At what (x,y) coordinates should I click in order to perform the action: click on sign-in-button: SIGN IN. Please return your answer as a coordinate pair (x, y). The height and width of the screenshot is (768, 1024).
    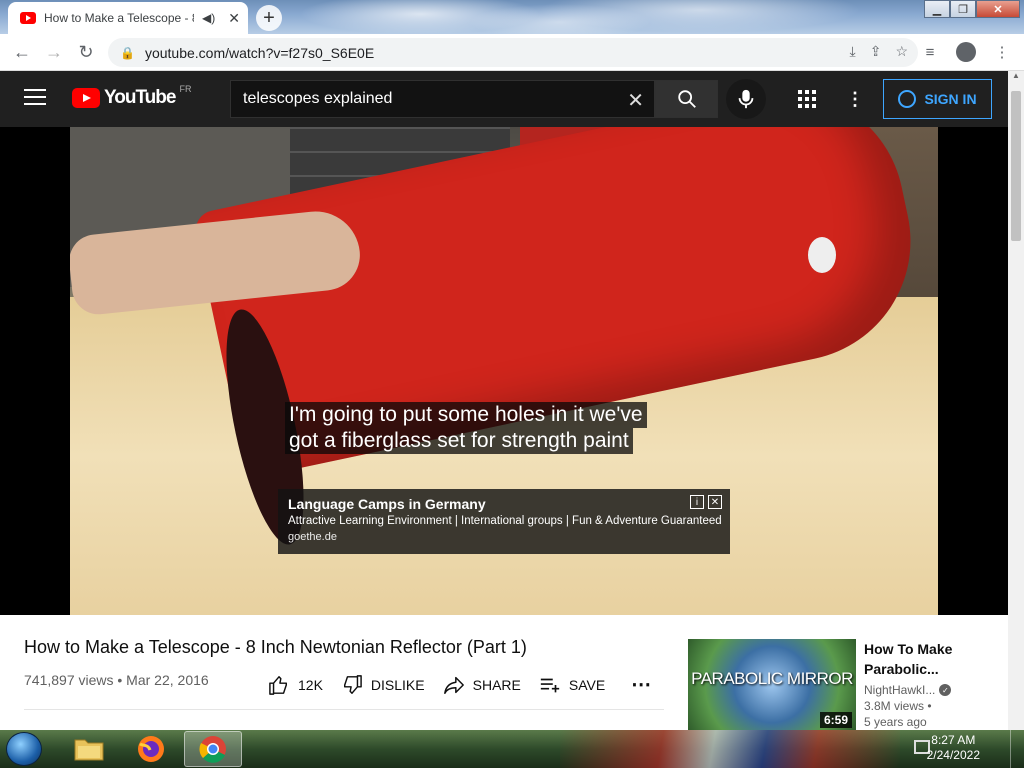
    Looking at the image, I should click on (937, 99).